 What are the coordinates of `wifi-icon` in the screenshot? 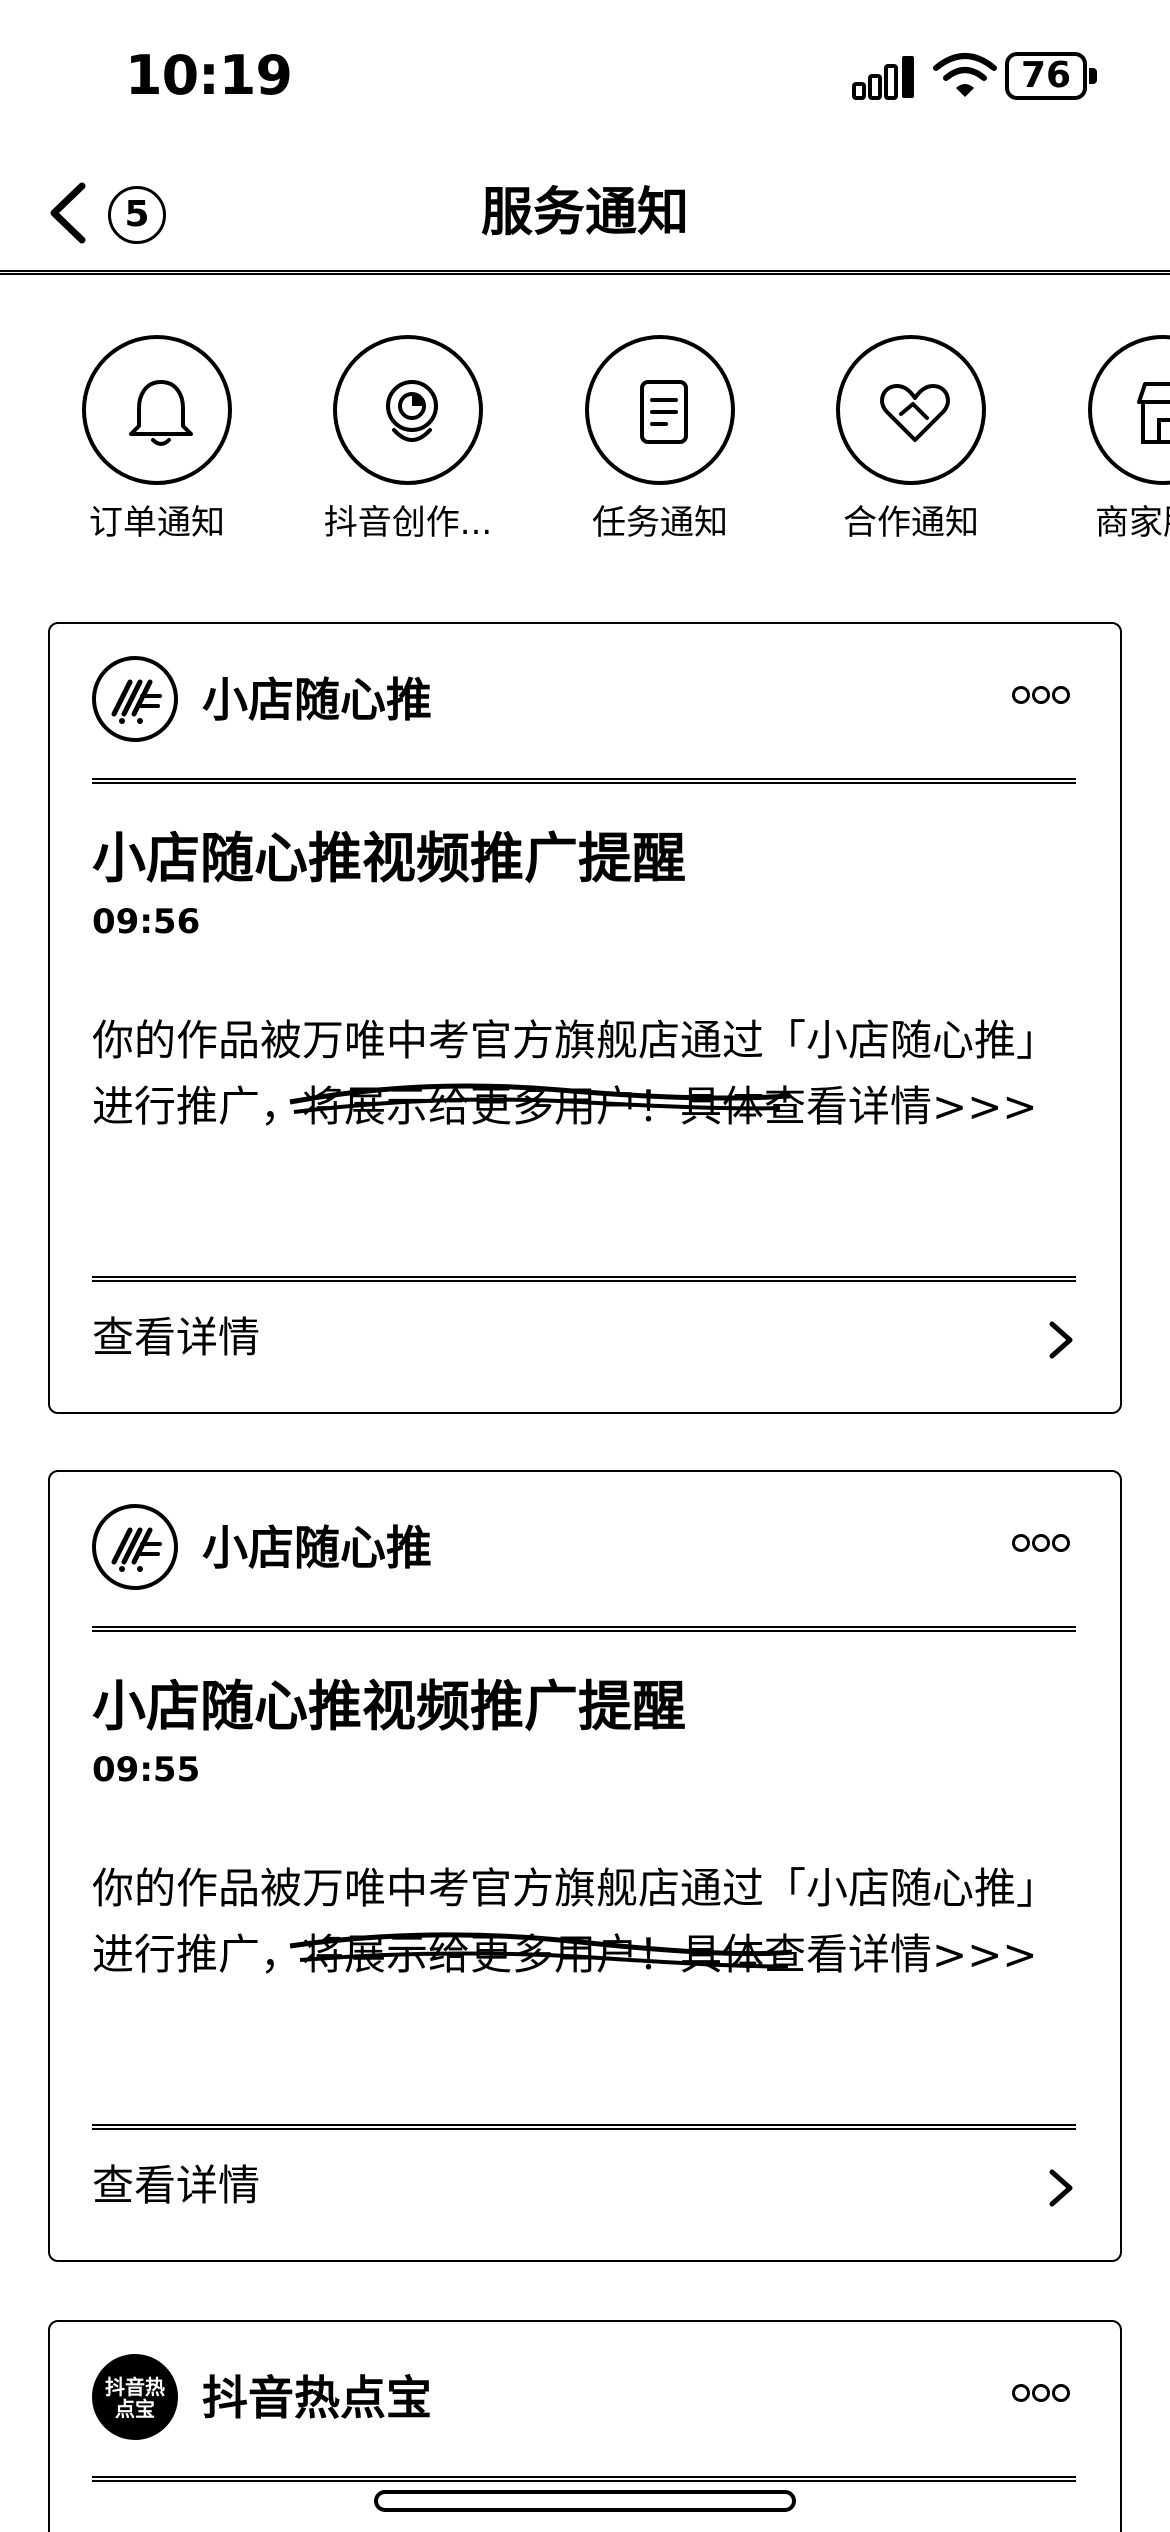 It's located at (965, 75).